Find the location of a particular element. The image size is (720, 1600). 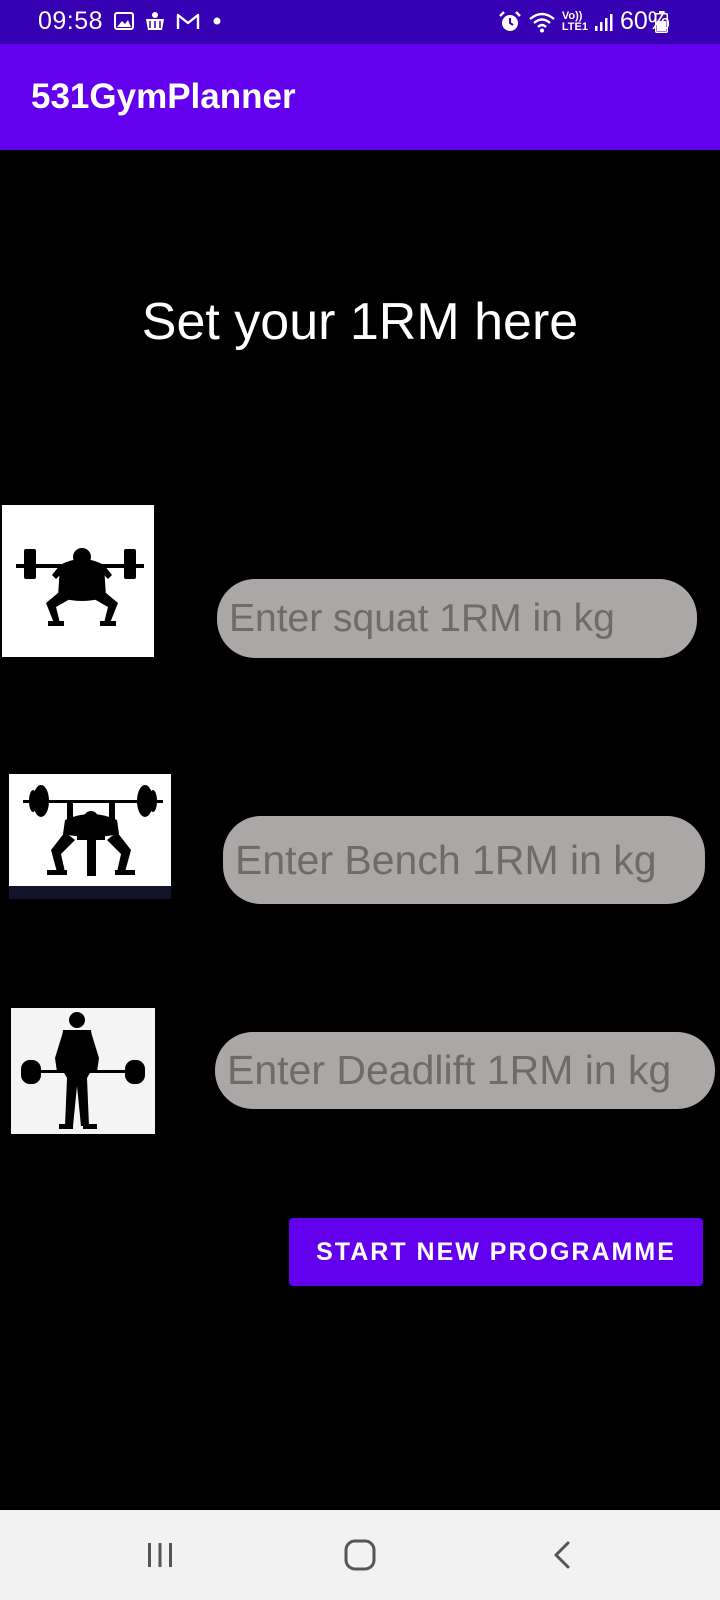

alarm-icon is located at coordinates (510, 20).